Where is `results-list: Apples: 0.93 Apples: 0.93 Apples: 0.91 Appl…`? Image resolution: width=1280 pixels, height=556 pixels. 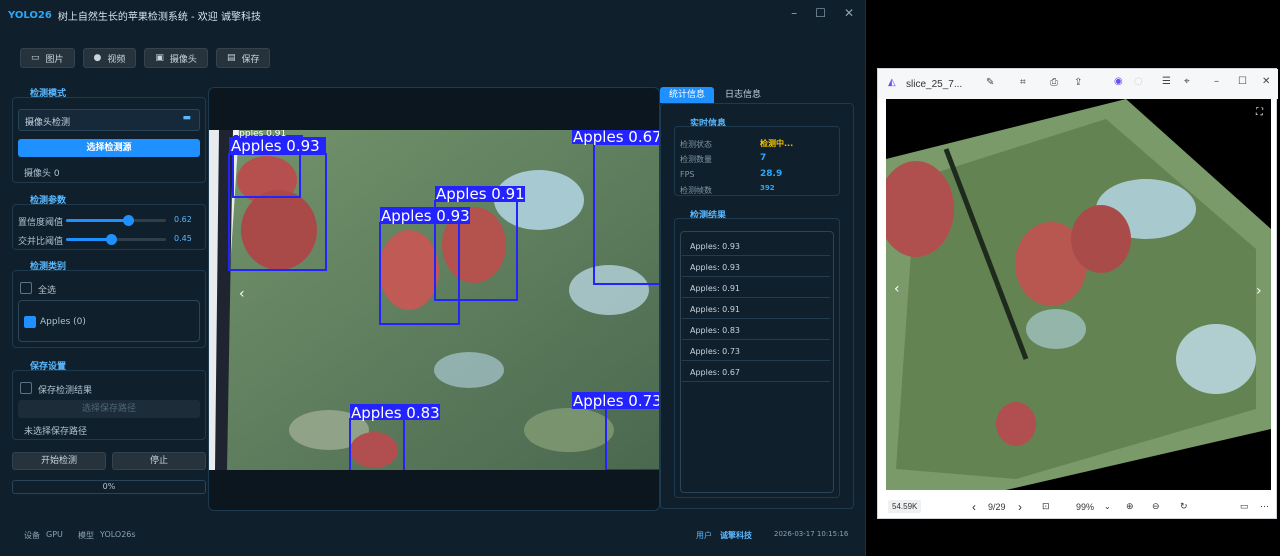 results-list: Apples: 0.93 Apples: 0.93 Apples: 0.91 Appl… is located at coordinates (757, 362).